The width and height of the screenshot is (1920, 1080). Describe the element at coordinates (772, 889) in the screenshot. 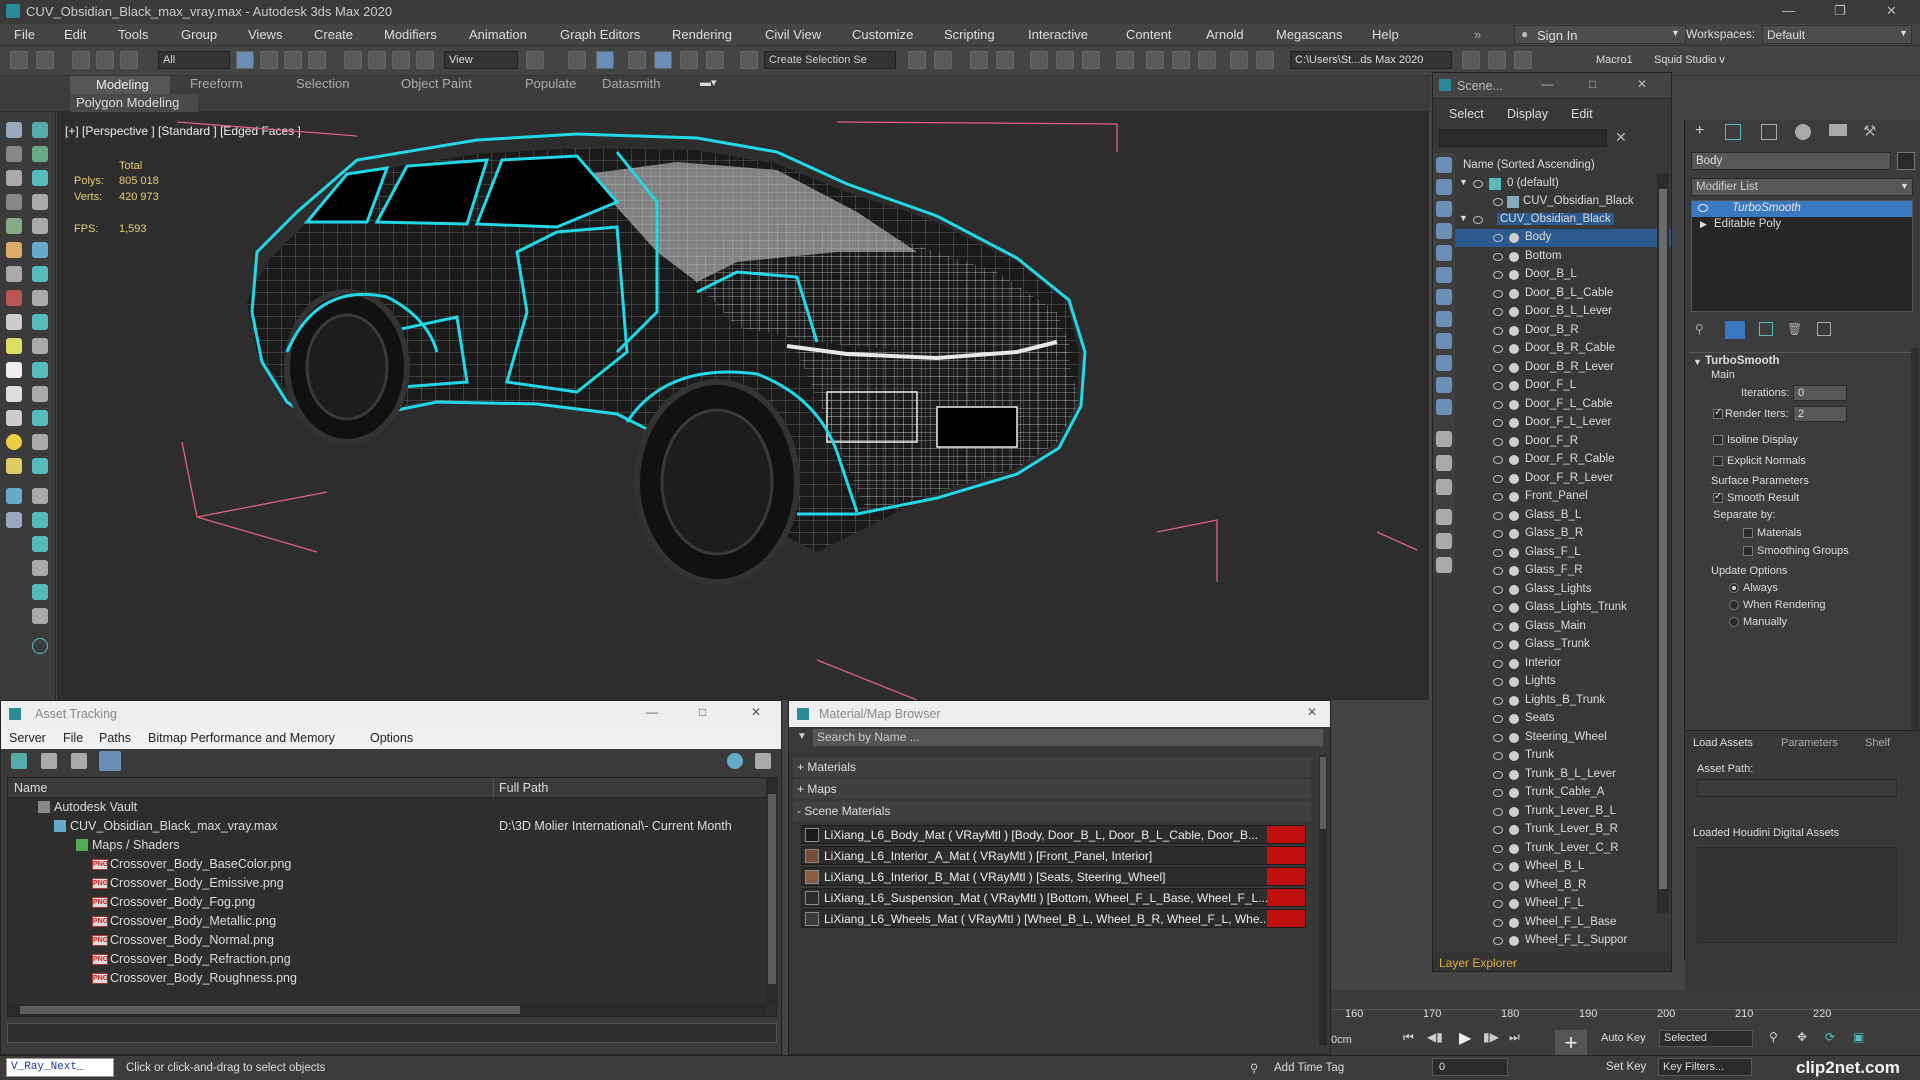

I see `scrollbar-thumb` at that location.